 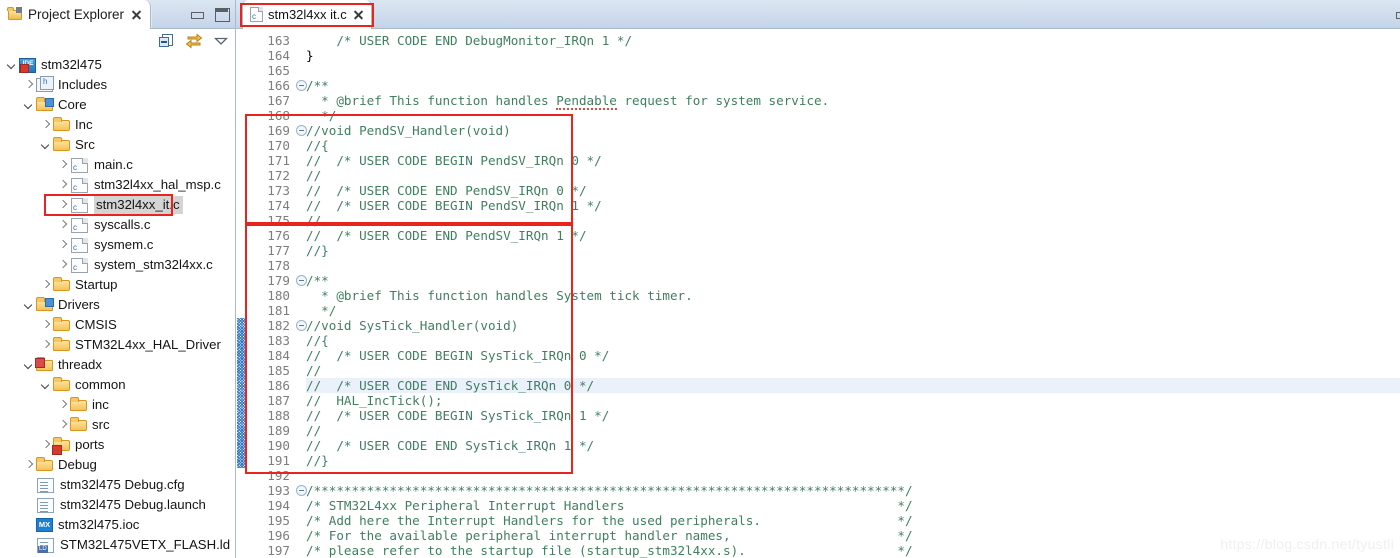 What do you see at coordinates (222, 14) in the screenshot?
I see `maximize-icon` at bounding box center [222, 14].